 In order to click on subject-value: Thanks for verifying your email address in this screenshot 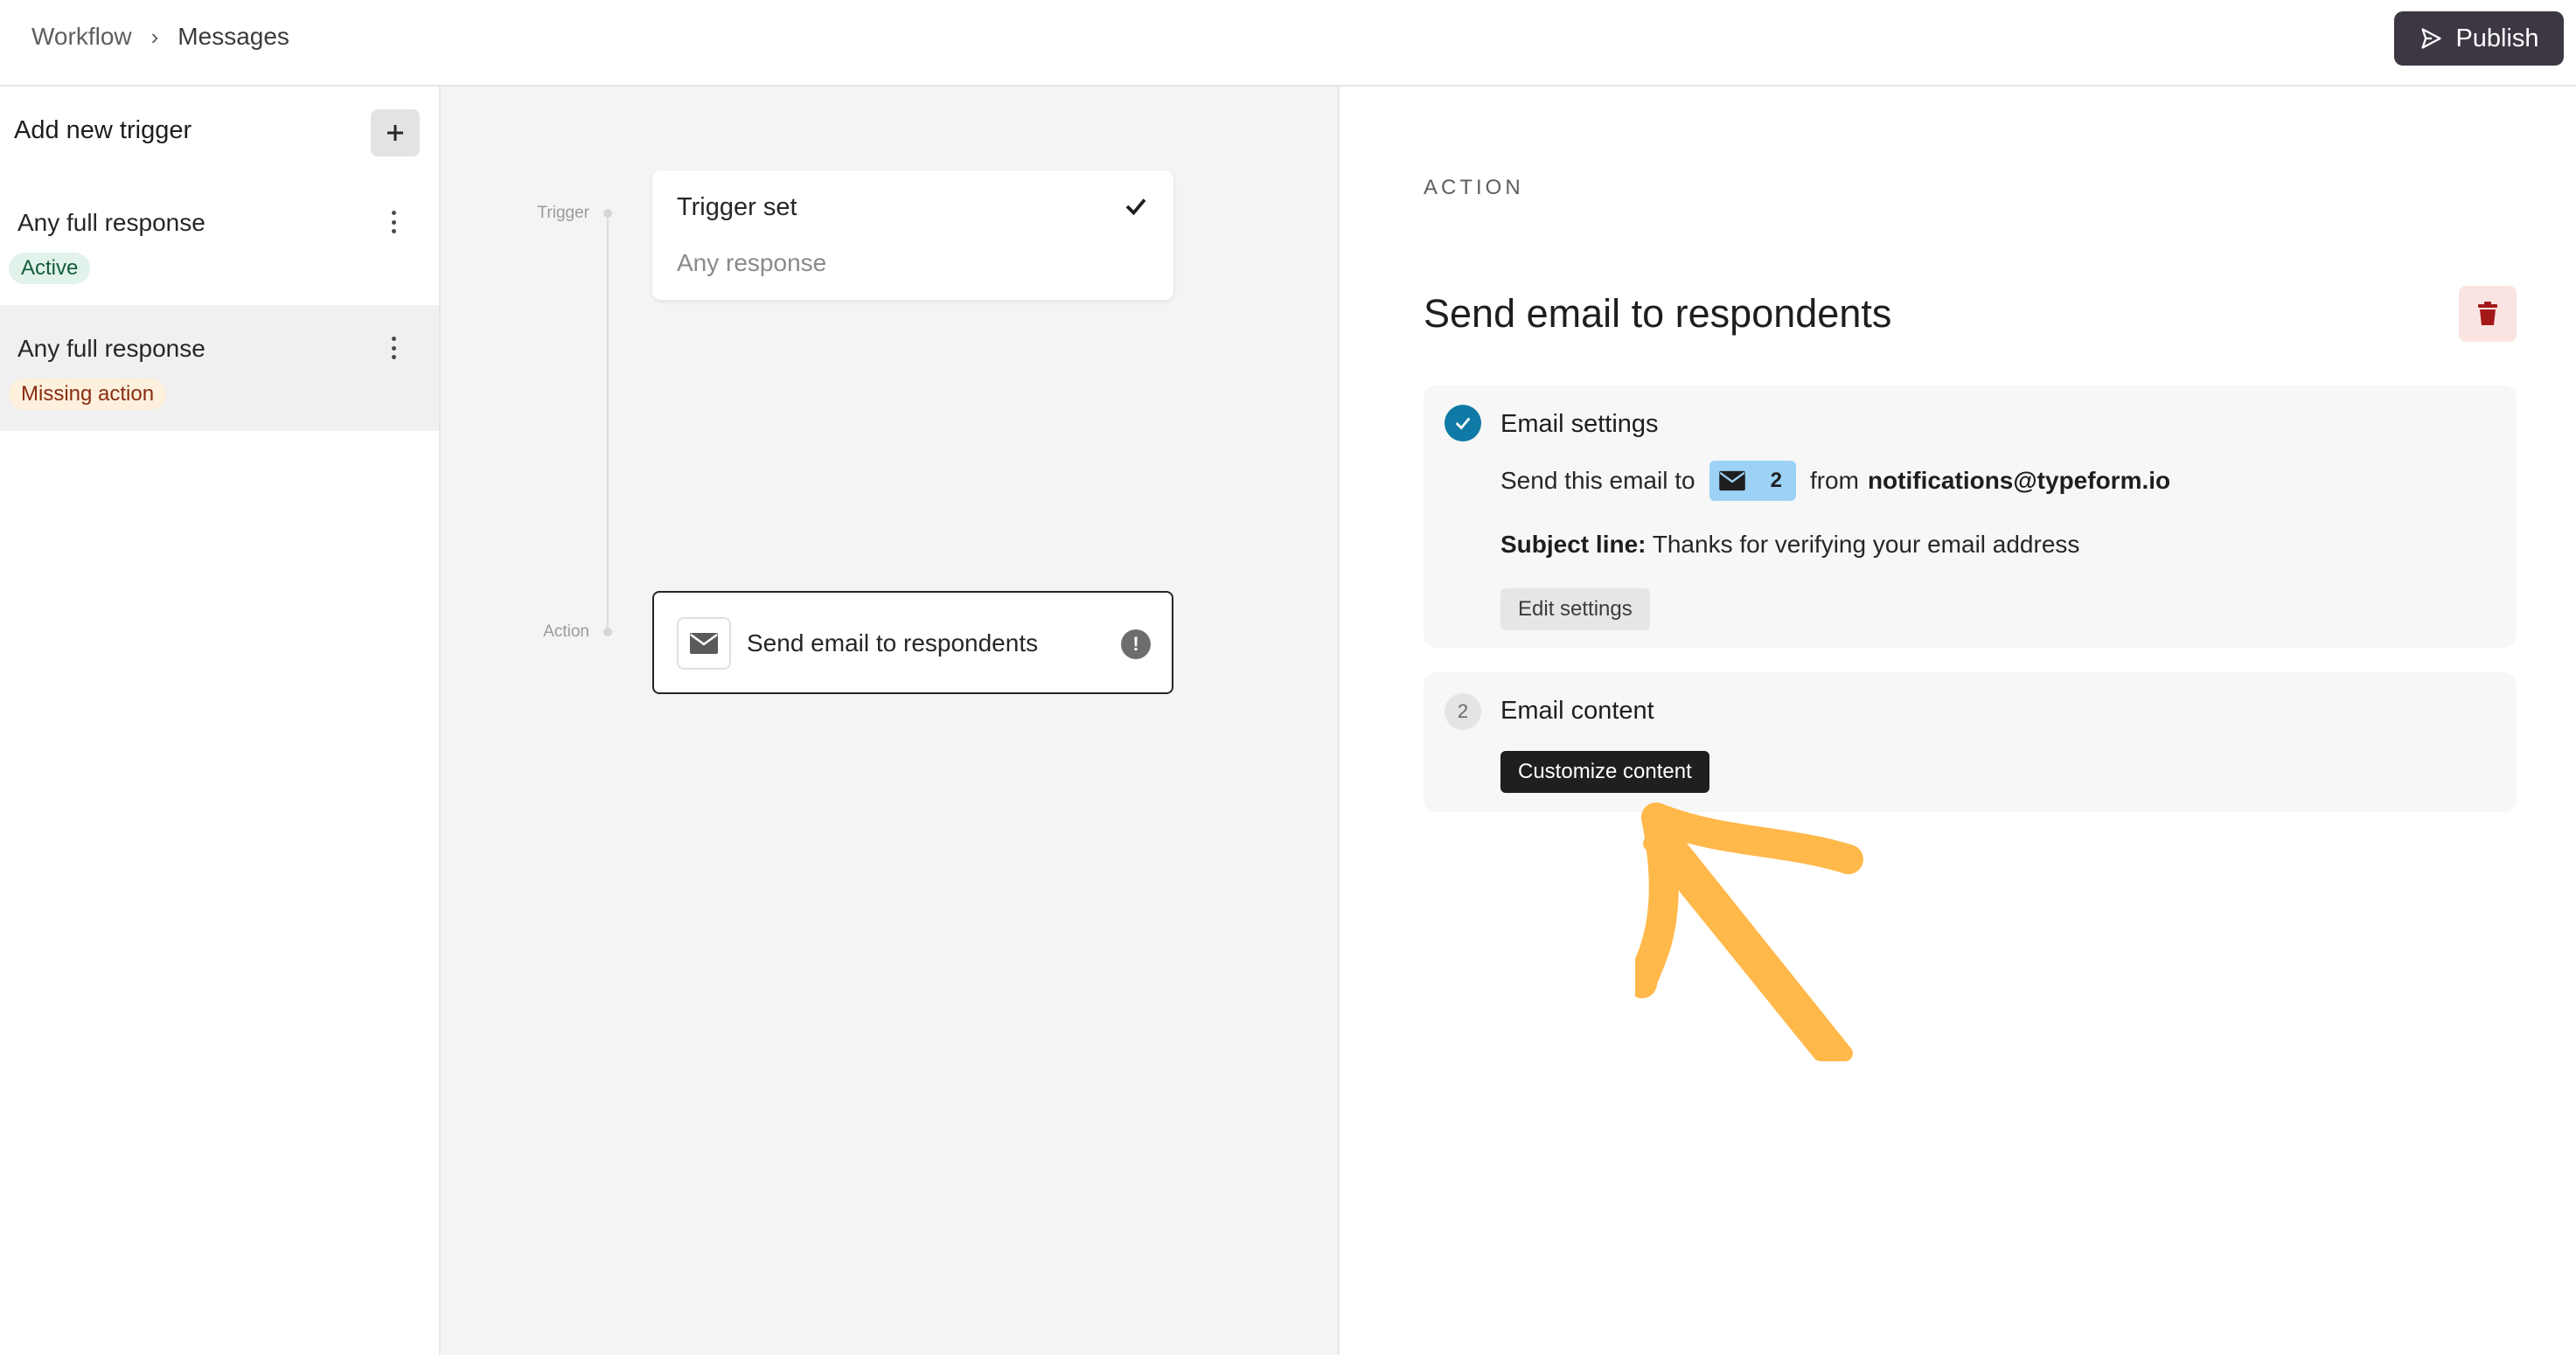, I will do `click(1866, 544)`.